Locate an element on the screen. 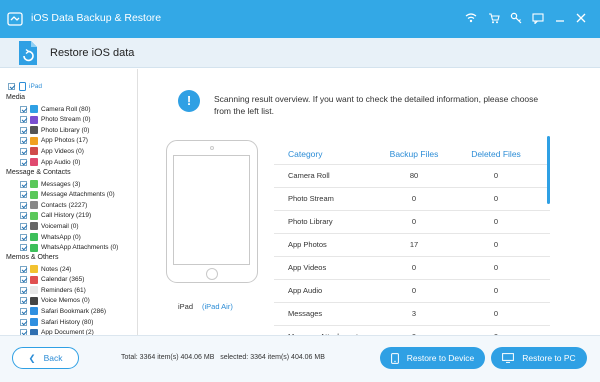 The width and height of the screenshot is (600, 382). restore-icon is located at coordinates (28, 53).